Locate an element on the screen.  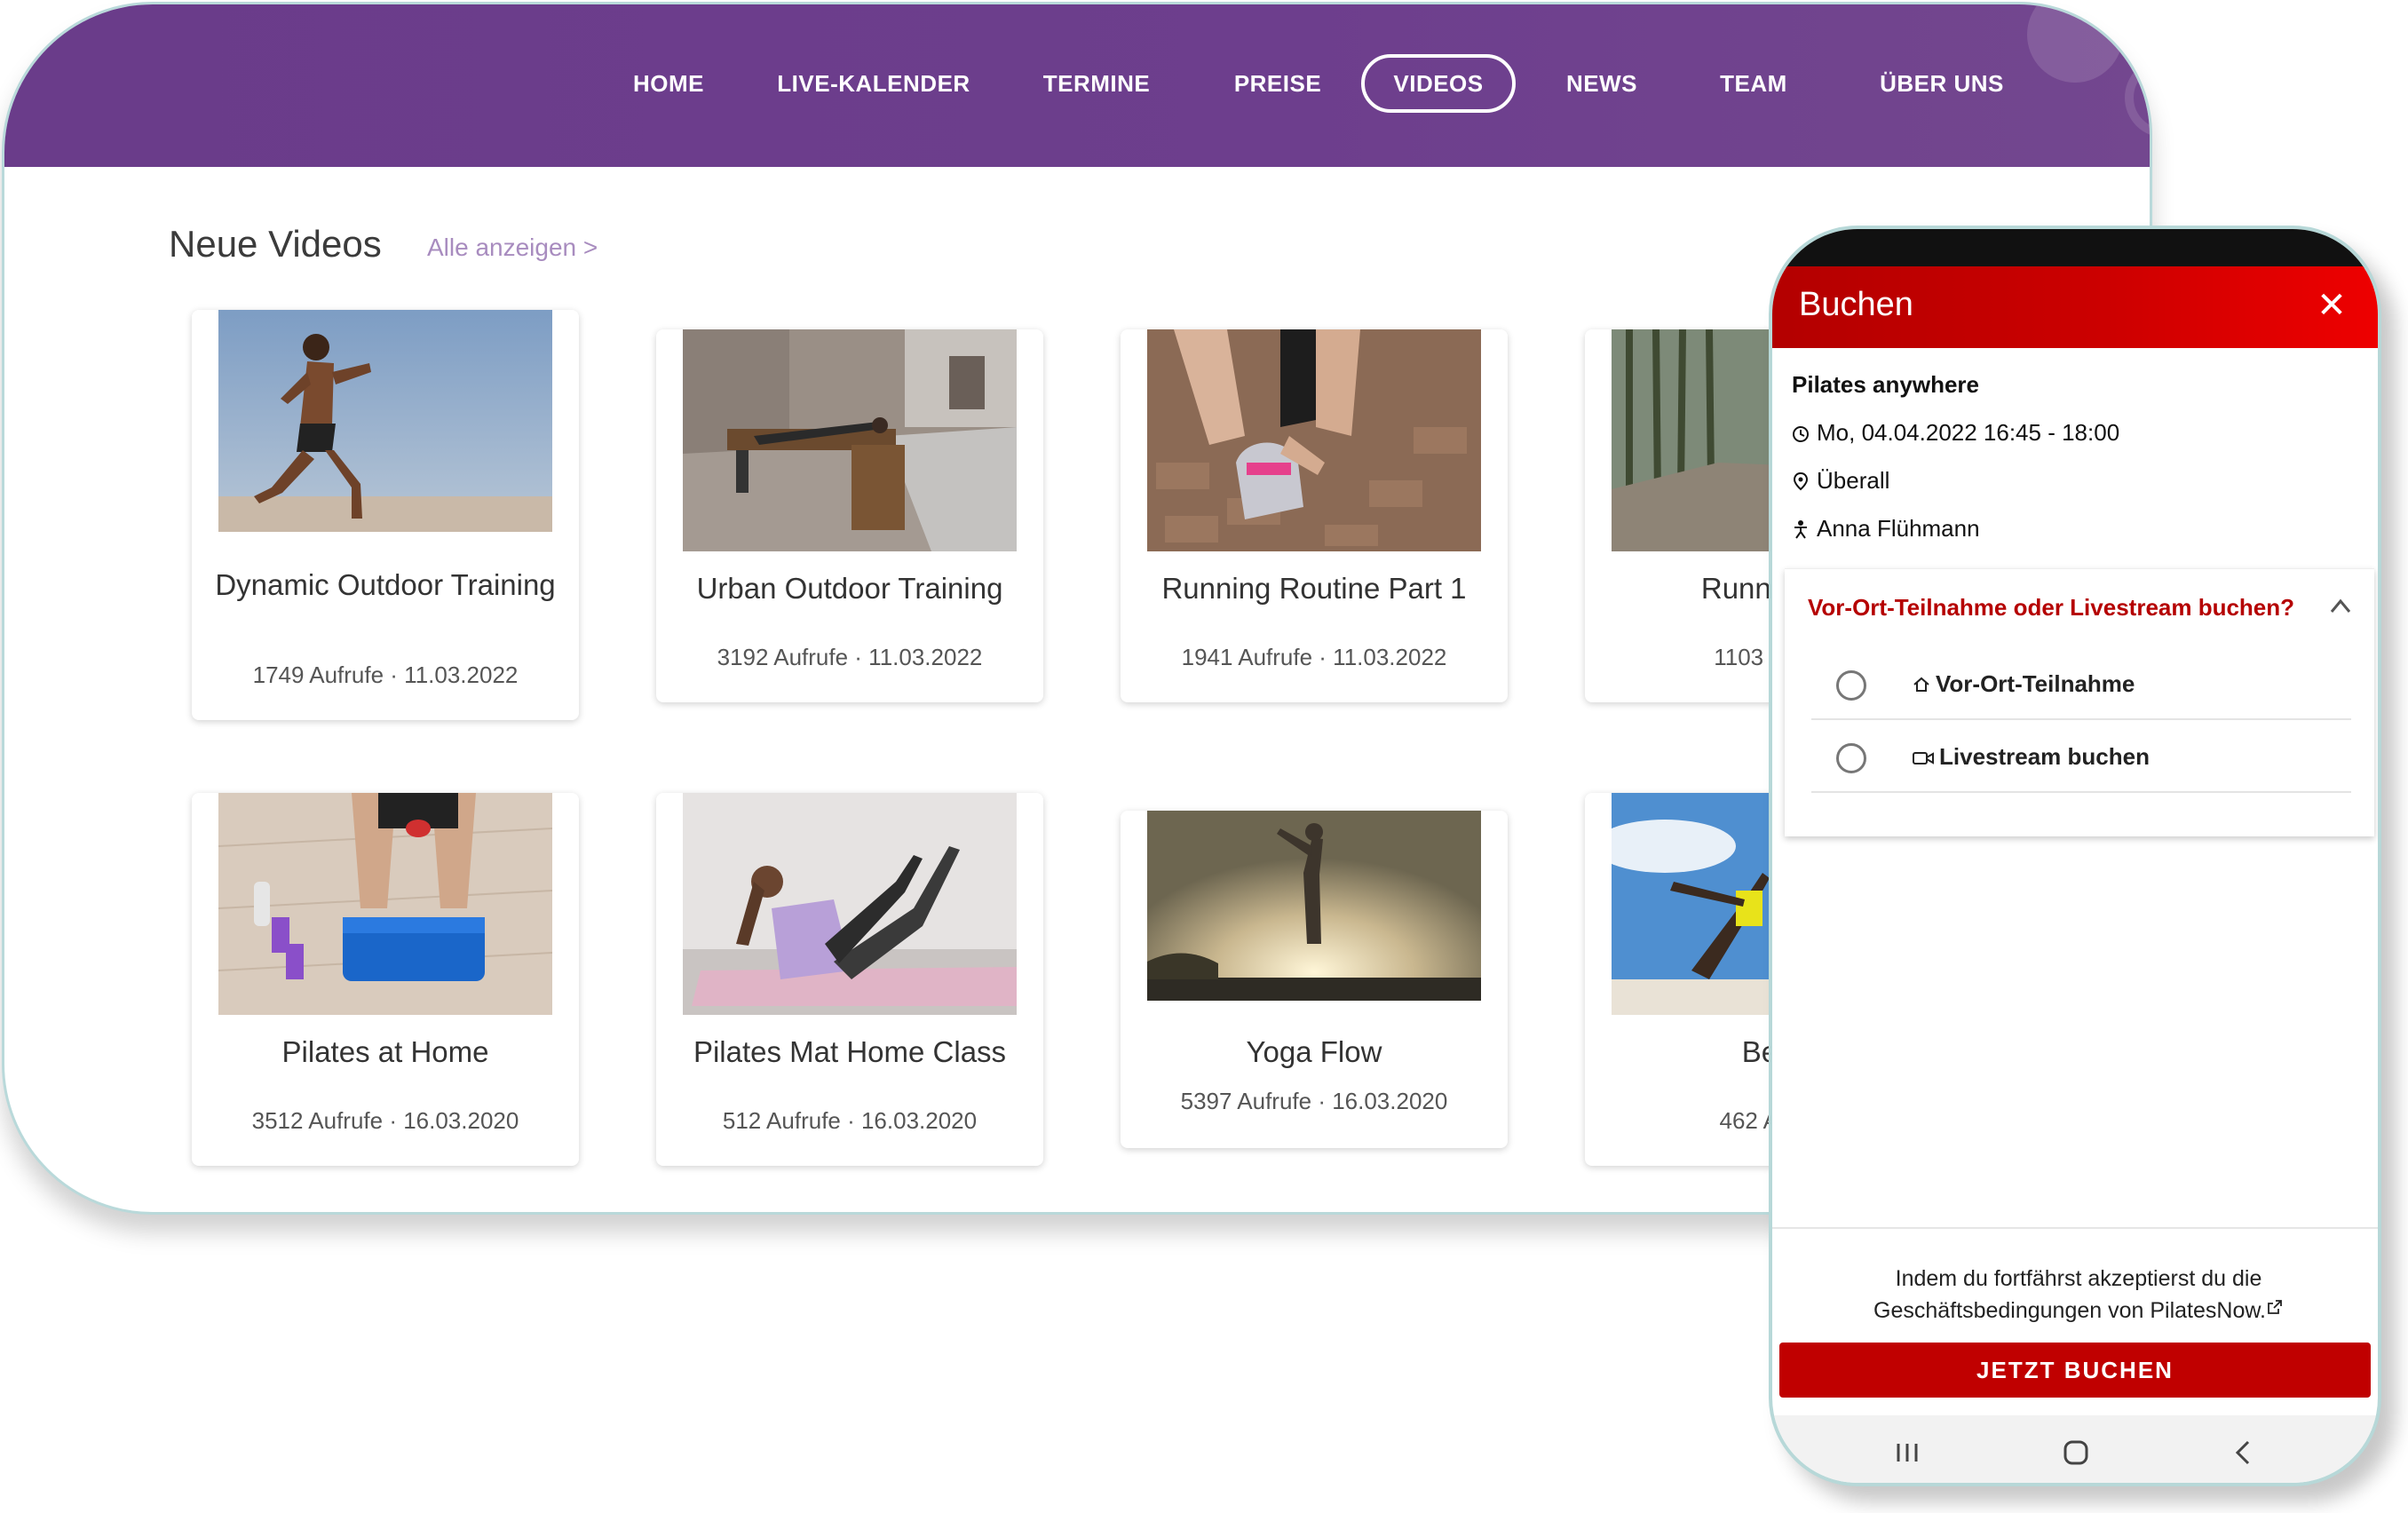
video-title: Pilates at Home is located at coordinates (385, 1052).